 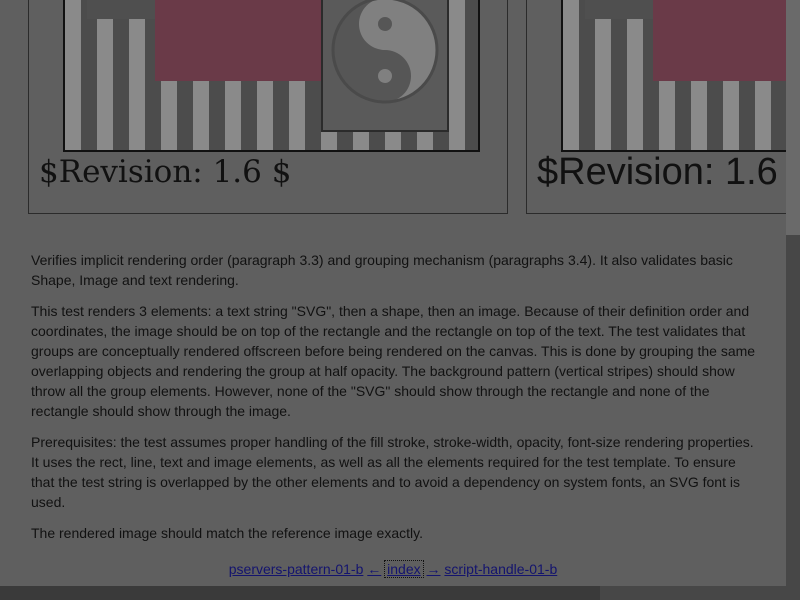 What do you see at coordinates (374, 569) in the screenshot?
I see `prev-arrow-link: ←` at bounding box center [374, 569].